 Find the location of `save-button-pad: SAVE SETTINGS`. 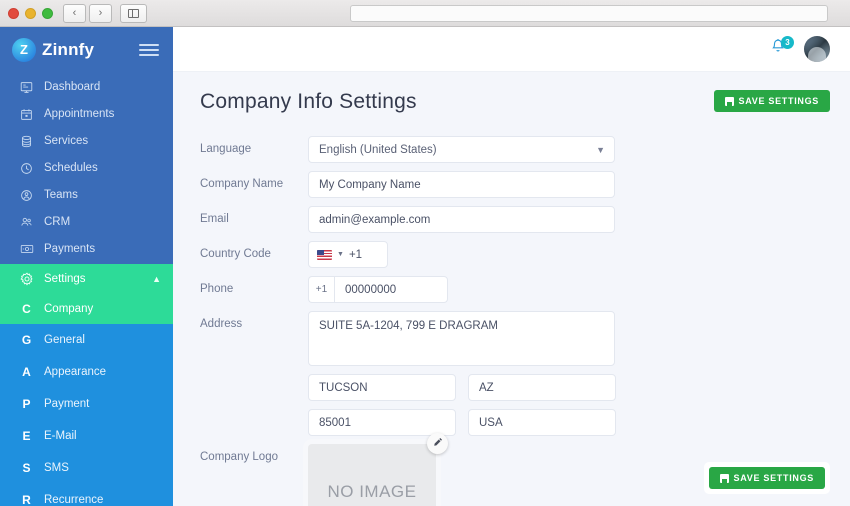

save-button-pad: SAVE SETTINGS is located at coordinates (766, 478).